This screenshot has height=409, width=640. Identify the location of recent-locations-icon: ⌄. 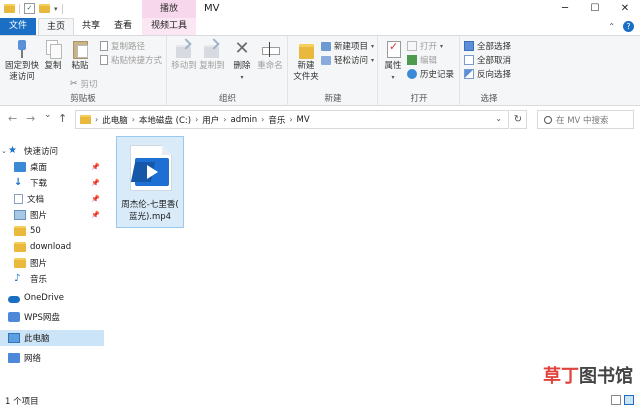
(48, 115).